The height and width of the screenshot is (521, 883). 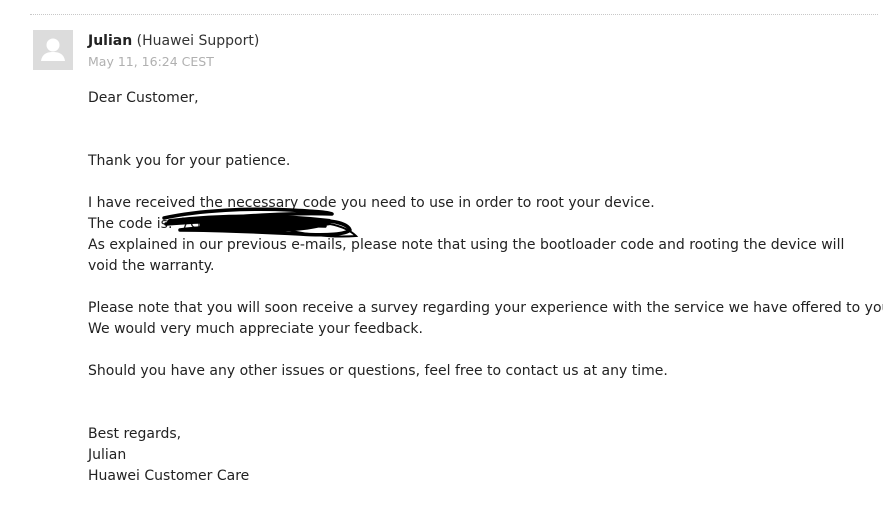 What do you see at coordinates (454, 14) in the screenshot?
I see `message-divider` at bounding box center [454, 14].